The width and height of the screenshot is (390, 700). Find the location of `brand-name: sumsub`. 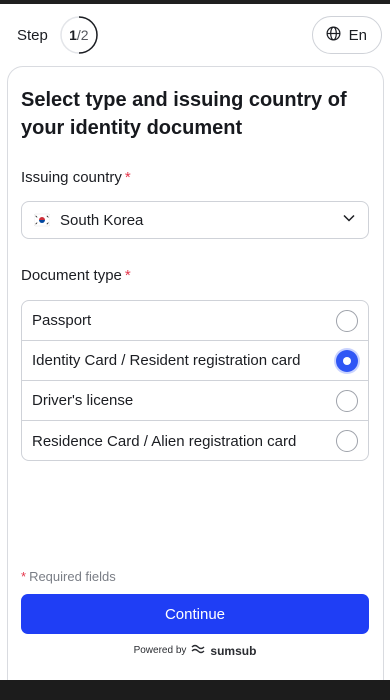

brand-name: sumsub is located at coordinates (233, 650).